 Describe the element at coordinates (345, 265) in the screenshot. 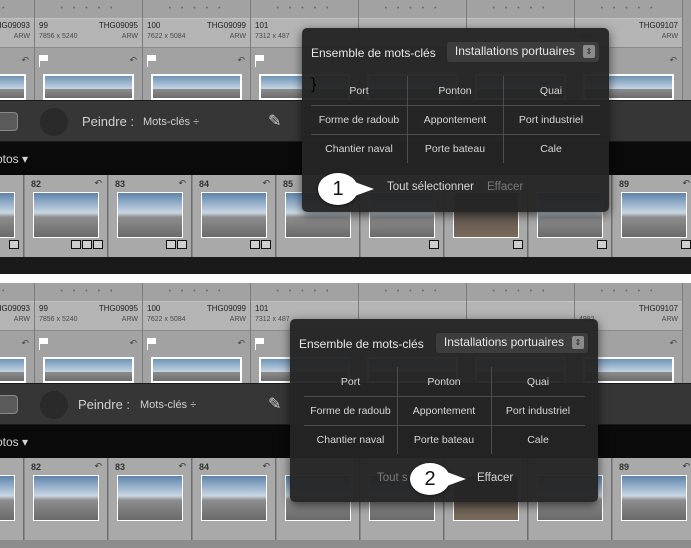

I see `filmstrip-footer` at that location.